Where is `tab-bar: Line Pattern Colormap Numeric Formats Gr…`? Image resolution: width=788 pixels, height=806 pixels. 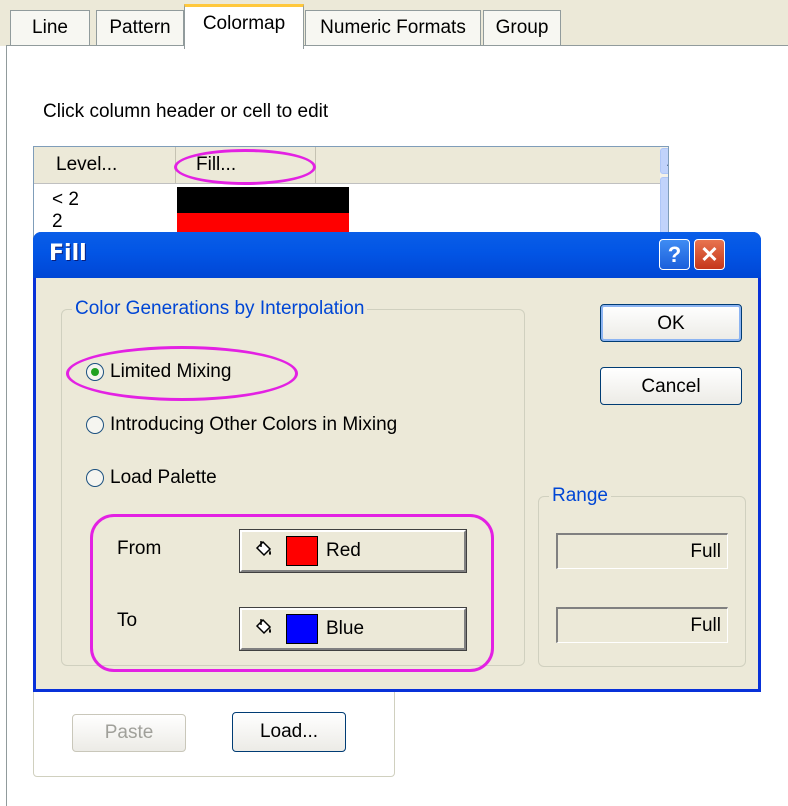
tab-bar: Line Pattern Colormap Numeric Formats Gr… is located at coordinates (394, 24).